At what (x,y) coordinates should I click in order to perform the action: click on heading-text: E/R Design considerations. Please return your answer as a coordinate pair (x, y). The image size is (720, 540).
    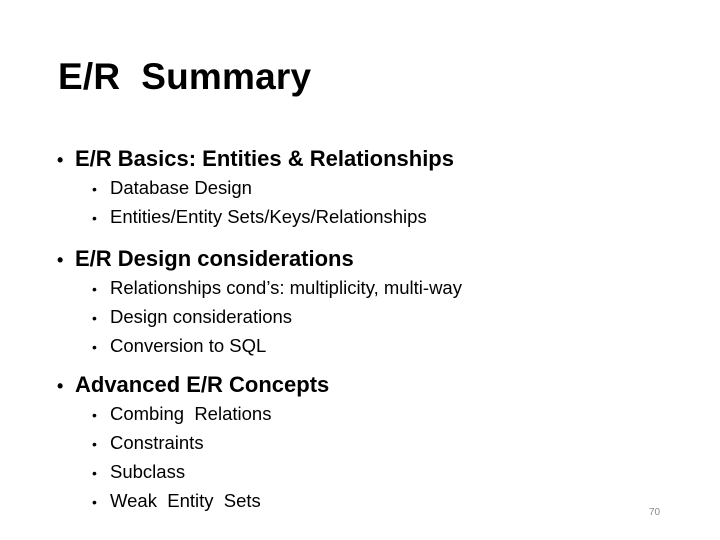
    Looking at the image, I should click on (214, 258).